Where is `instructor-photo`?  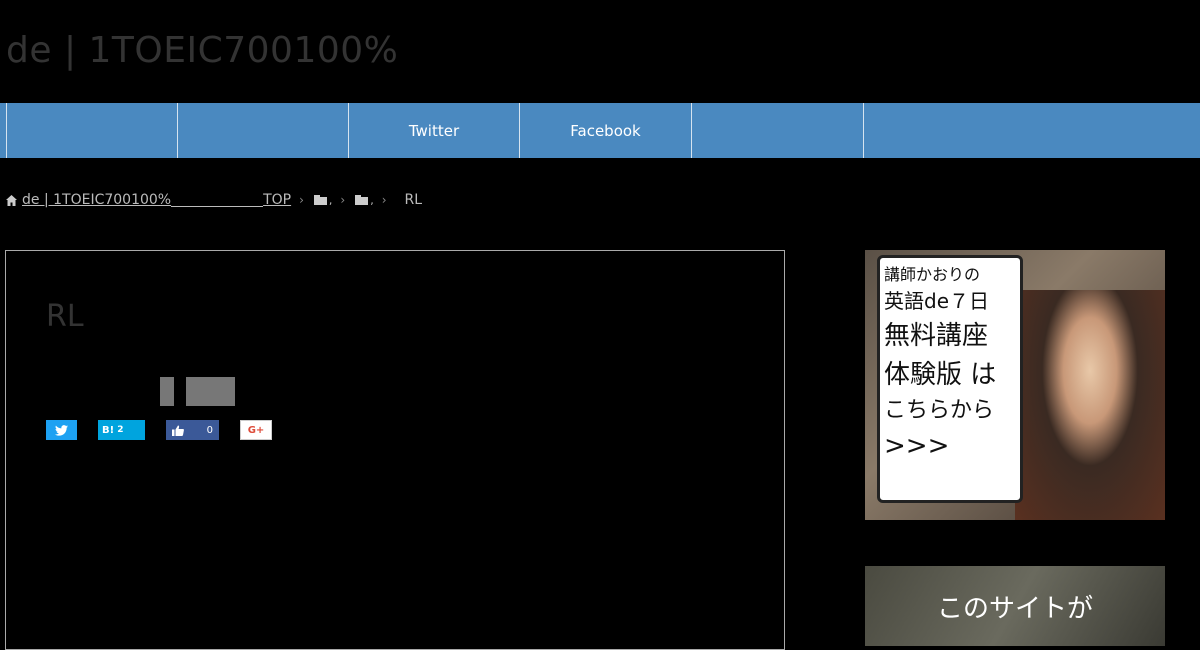 instructor-photo is located at coordinates (1090, 405).